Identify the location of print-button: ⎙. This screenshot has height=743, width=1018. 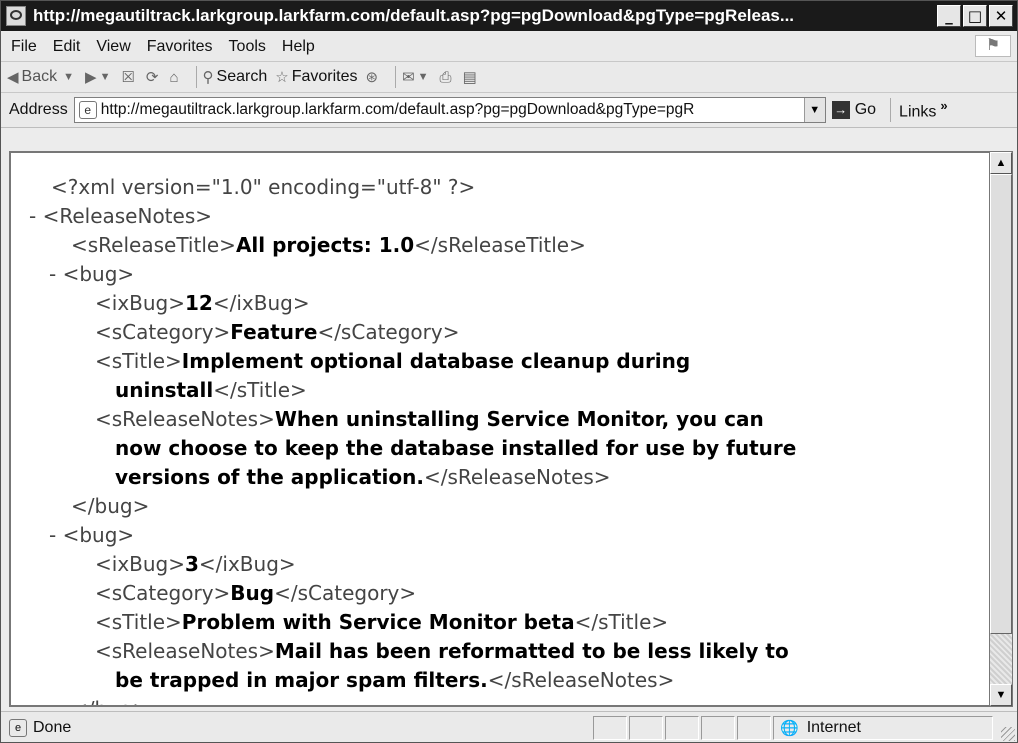
(447, 77).